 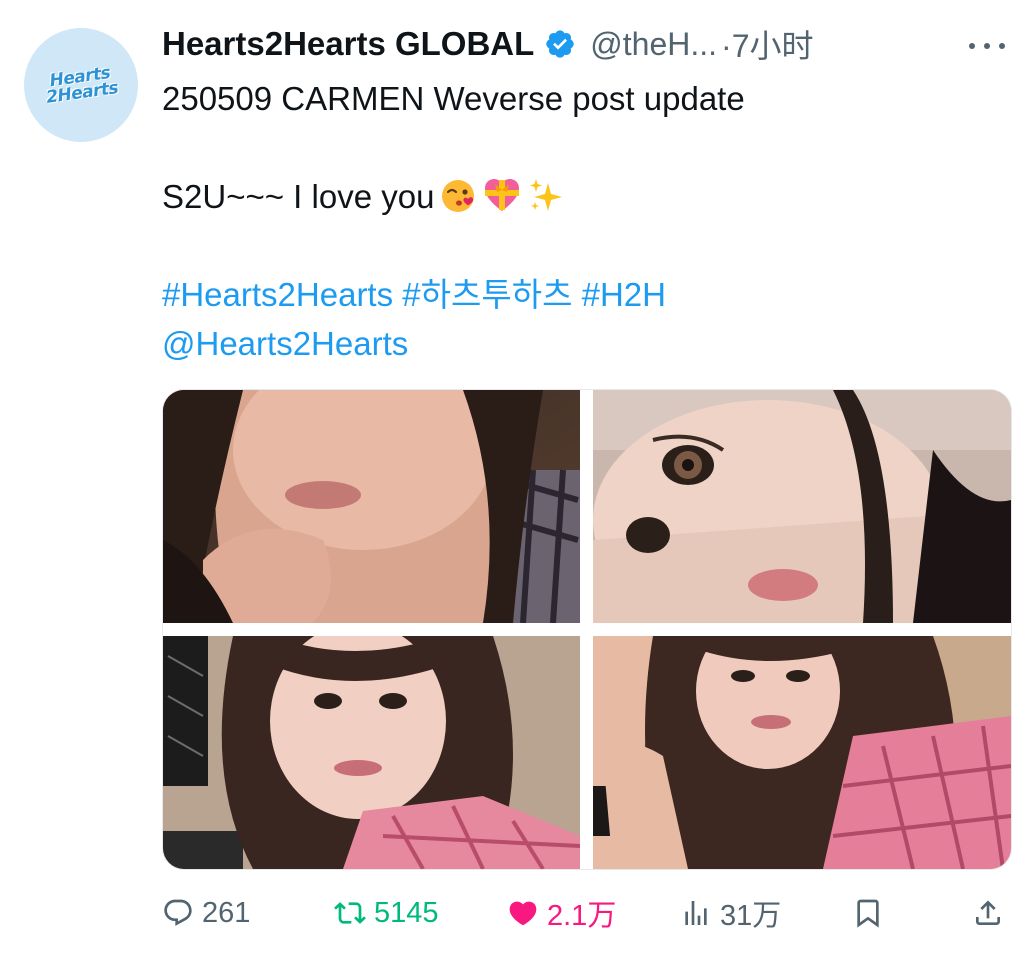 I want to click on sparkles-emoji-icon, so click(x=546, y=195).